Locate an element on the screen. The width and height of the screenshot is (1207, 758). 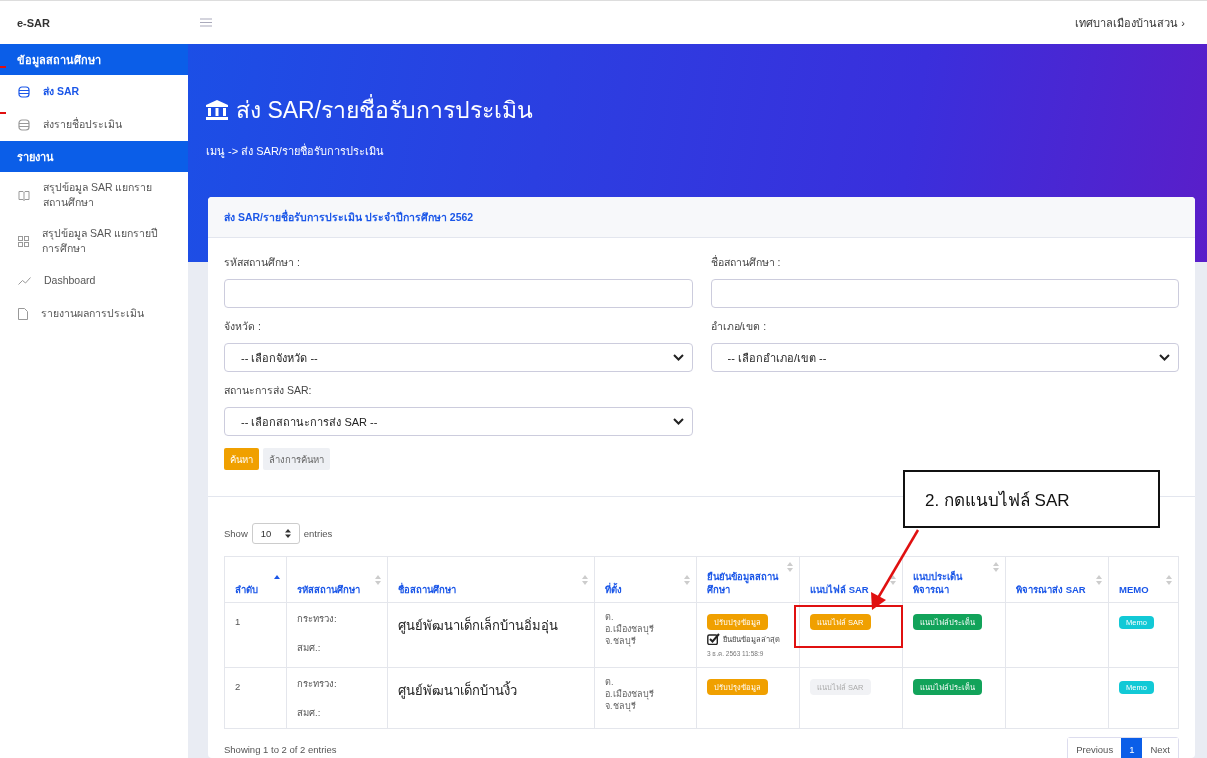
column-header: พิจารณาส่ง SAR is located at coordinates (1057, 579).